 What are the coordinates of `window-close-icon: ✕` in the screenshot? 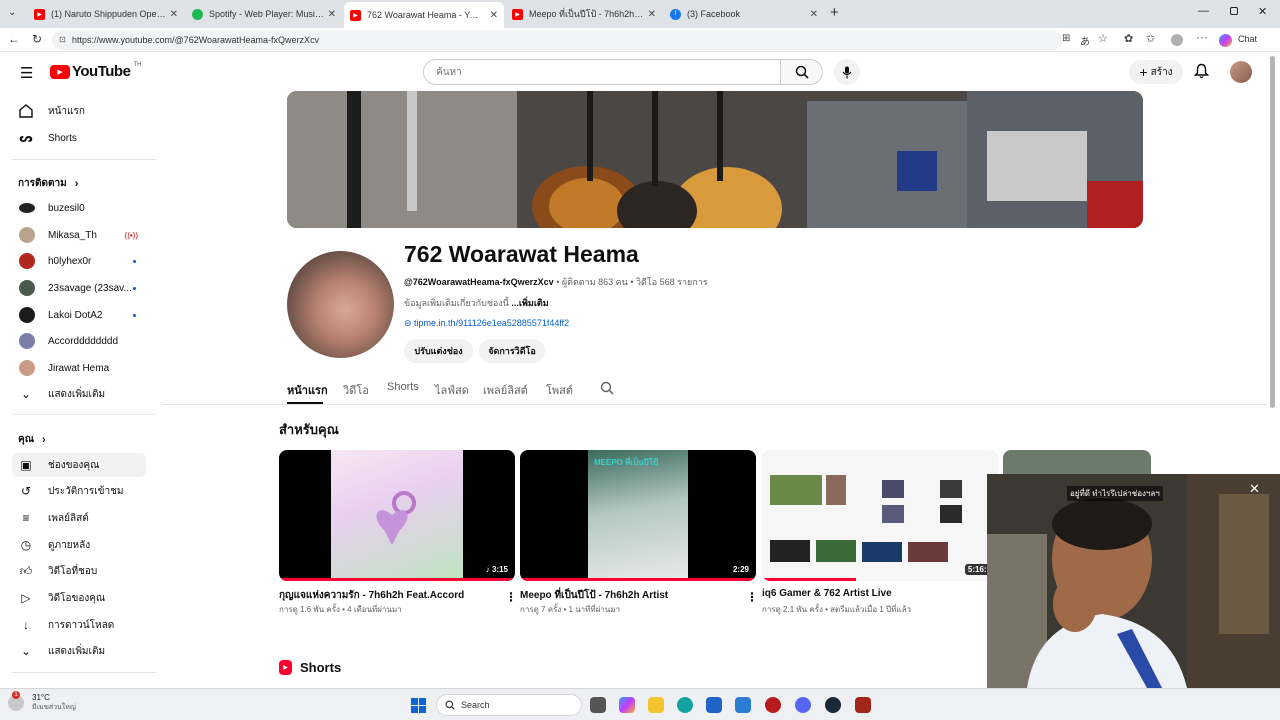 It's located at (1262, 11).